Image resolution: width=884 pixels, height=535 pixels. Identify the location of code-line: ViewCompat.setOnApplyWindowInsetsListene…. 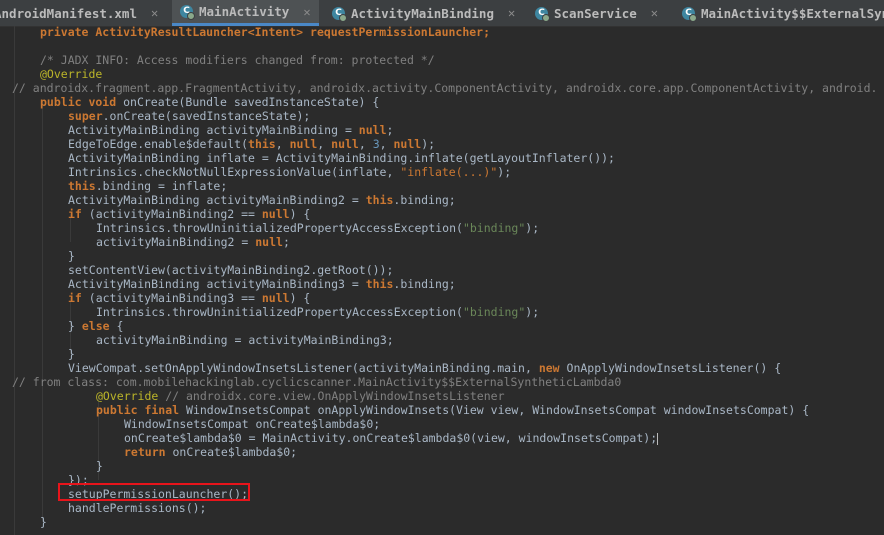
(424, 368).